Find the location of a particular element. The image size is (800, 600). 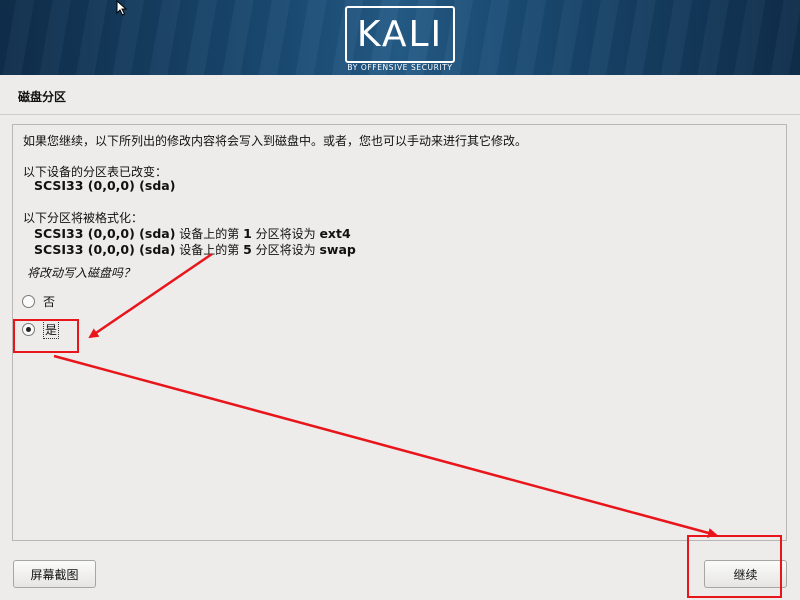

radio-option-yes: 是 is located at coordinates (41, 329).